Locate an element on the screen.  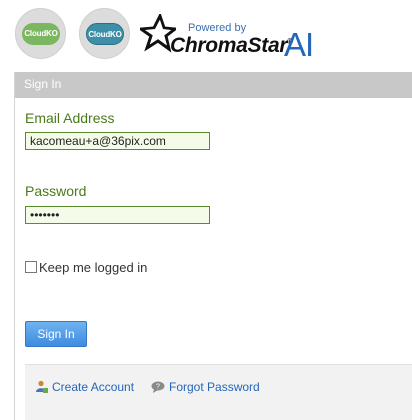
password-label: Password is located at coordinates (56, 191).